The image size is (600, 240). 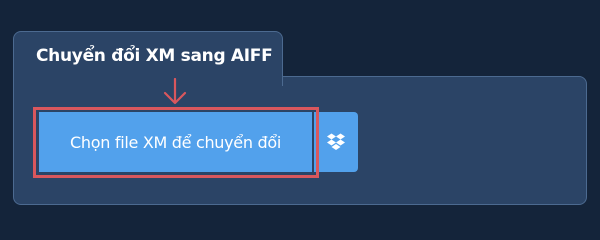 I want to click on dropbox-icon, so click(x=336, y=141).